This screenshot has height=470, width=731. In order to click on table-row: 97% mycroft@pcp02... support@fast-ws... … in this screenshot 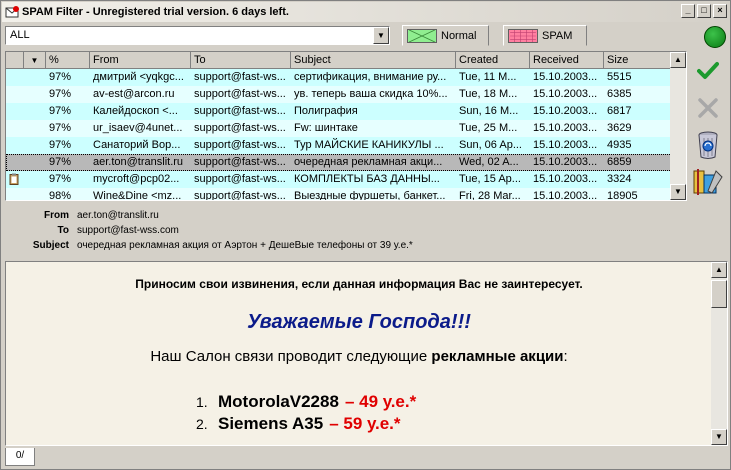, I will do `click(339, 179)`.